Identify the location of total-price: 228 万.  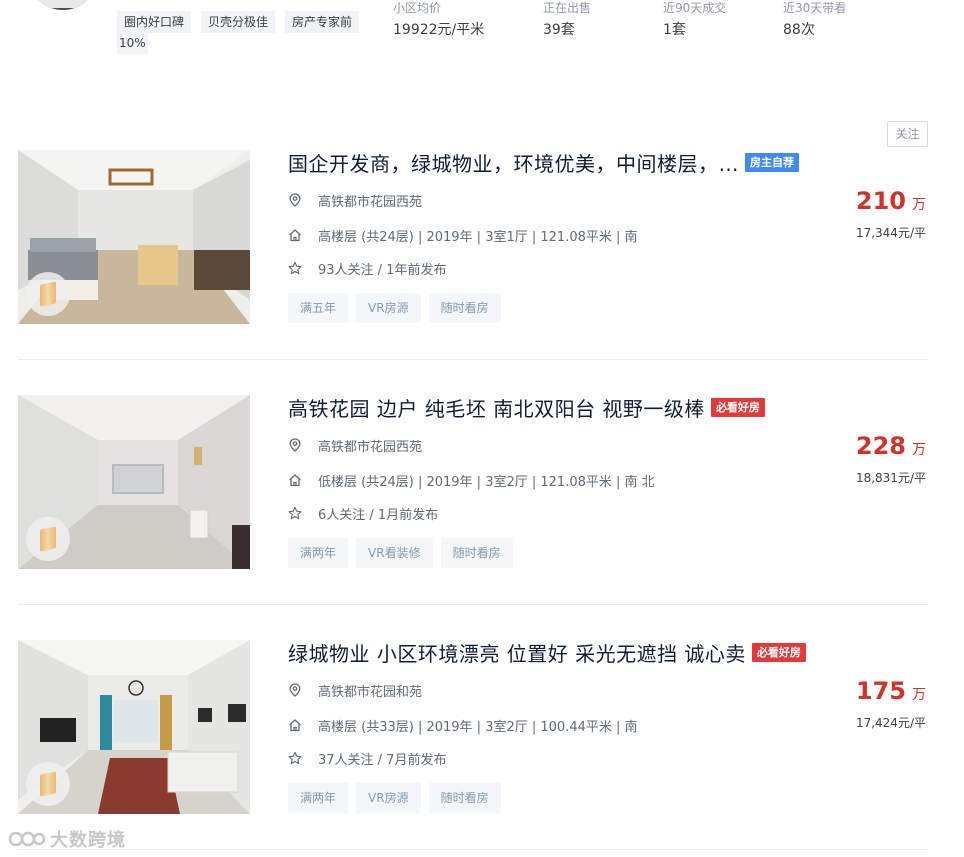
(890, 446).